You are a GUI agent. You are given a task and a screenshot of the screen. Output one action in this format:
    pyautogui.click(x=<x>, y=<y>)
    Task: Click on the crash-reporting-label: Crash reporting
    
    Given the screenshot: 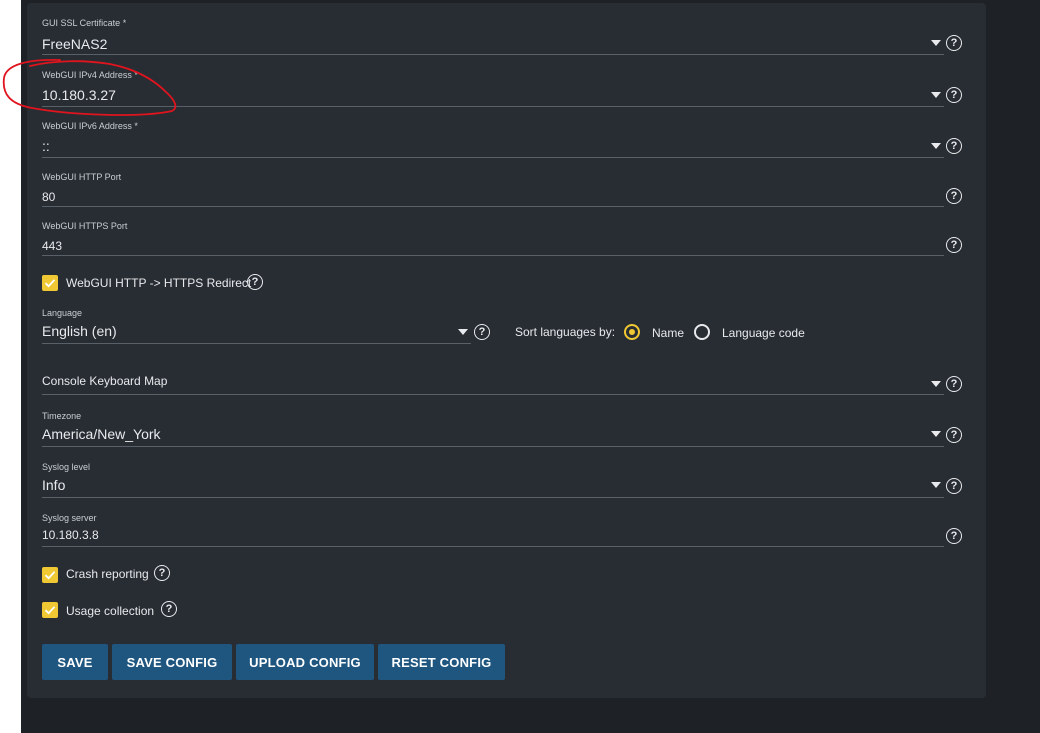 What is the action you would take?
    pyautogui.click(x=107, y=574)
    